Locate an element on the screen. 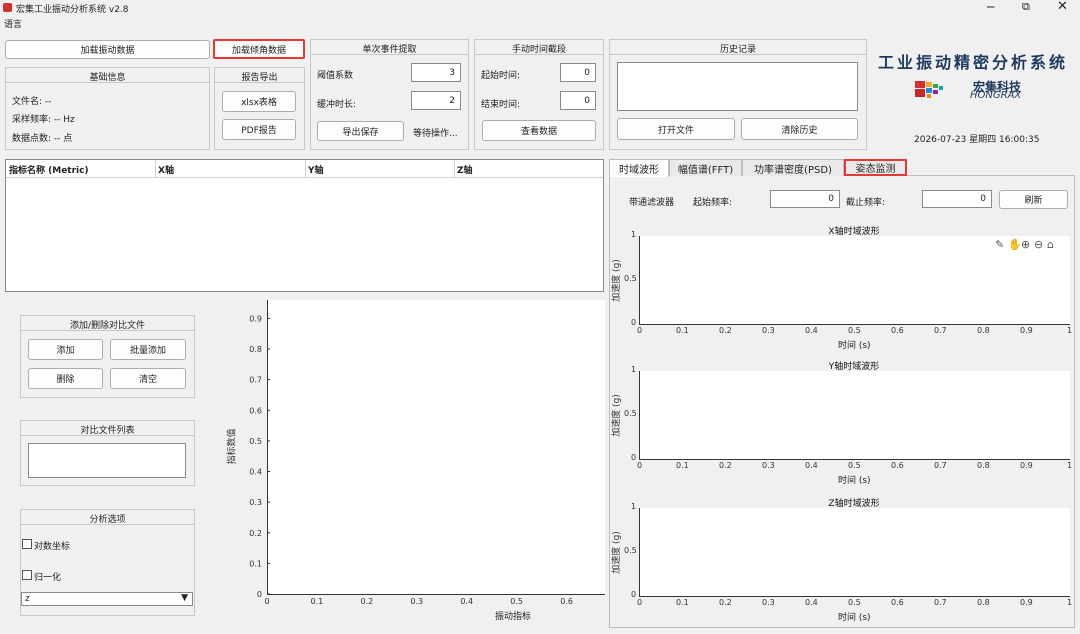  wave-xtick: 0.6 is located at coordinates (897, 330).